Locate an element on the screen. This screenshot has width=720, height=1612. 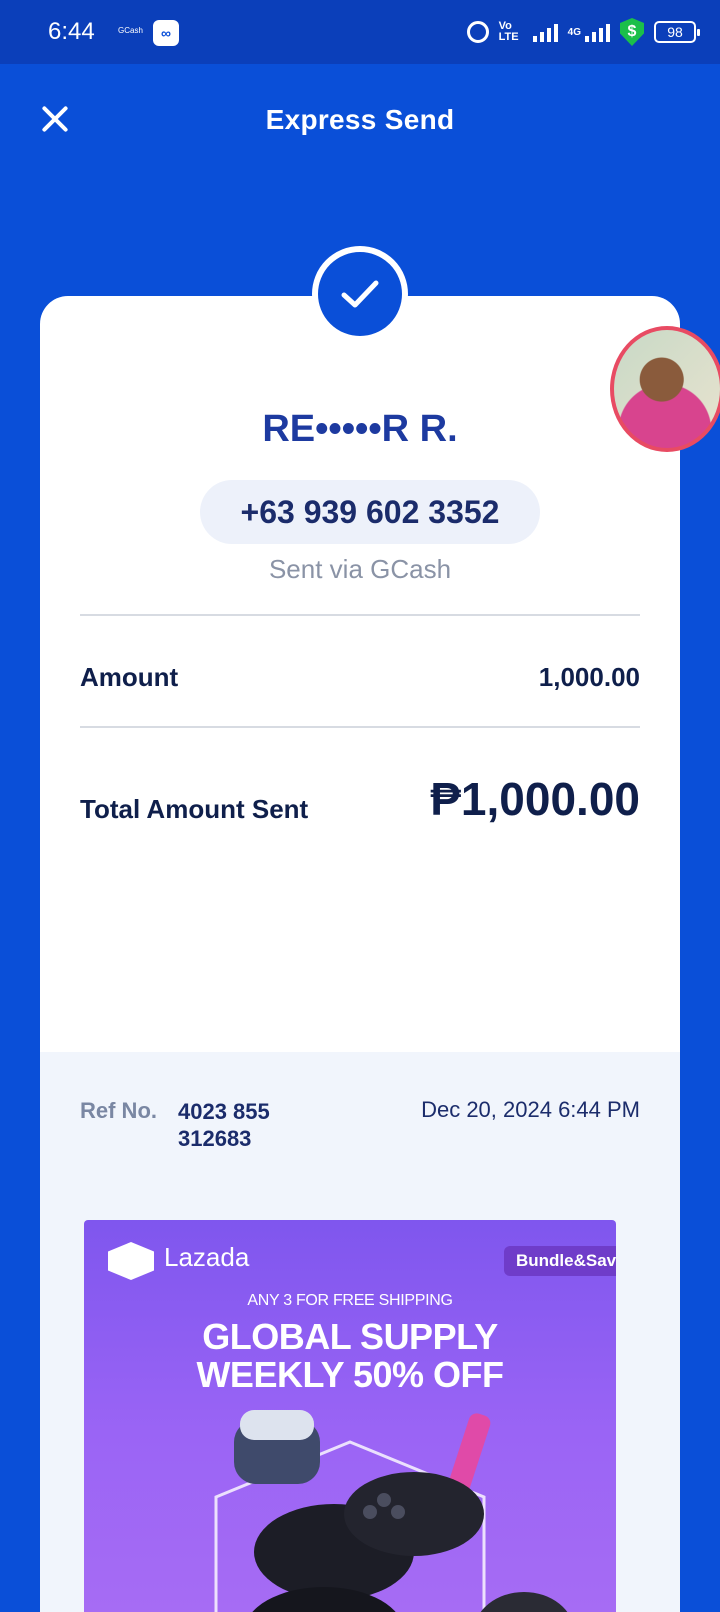
ad-headline-line2: WEEKLY 50% OFF is located at coordinates (350, 1374).